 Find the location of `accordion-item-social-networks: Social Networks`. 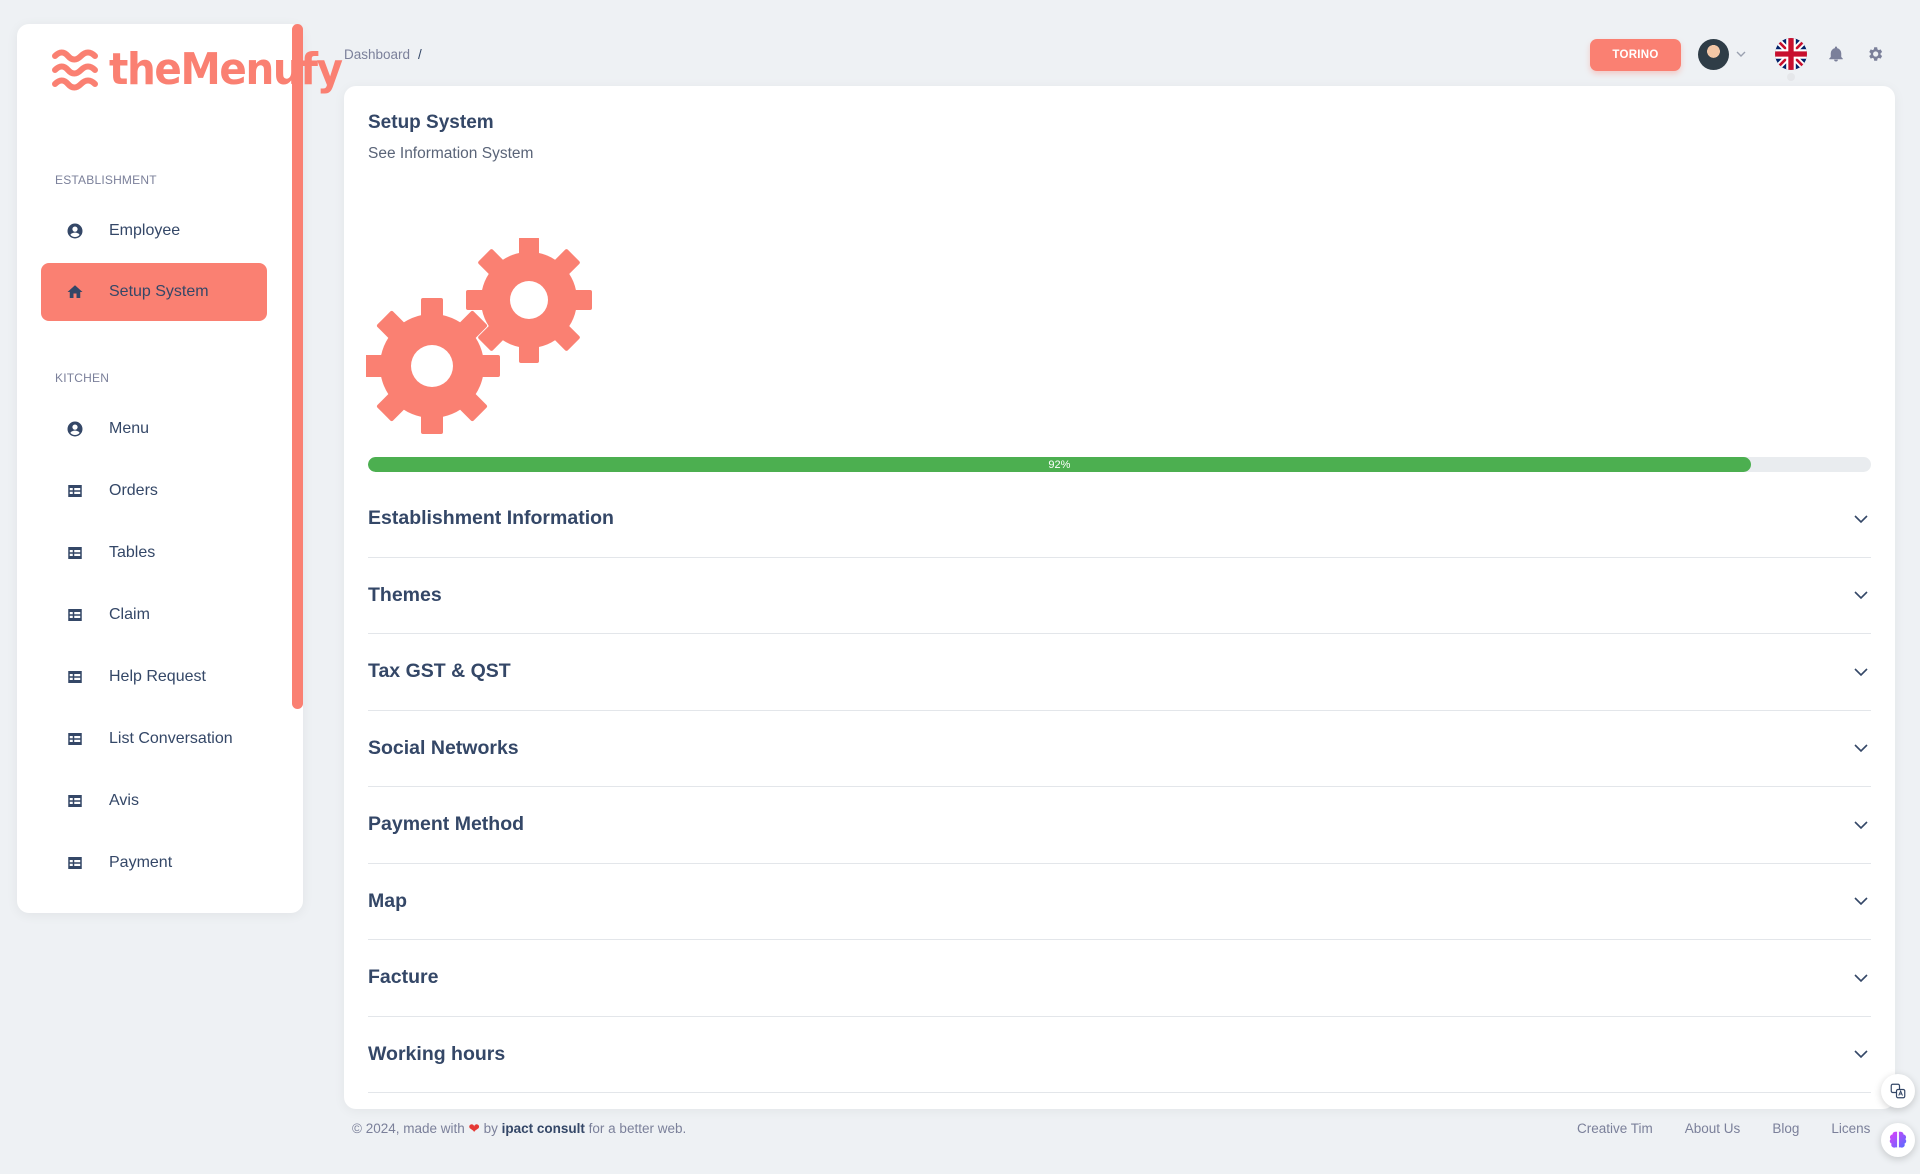

accordion-item-social-networks: Social Networks is located at coordinates (1119, 749).